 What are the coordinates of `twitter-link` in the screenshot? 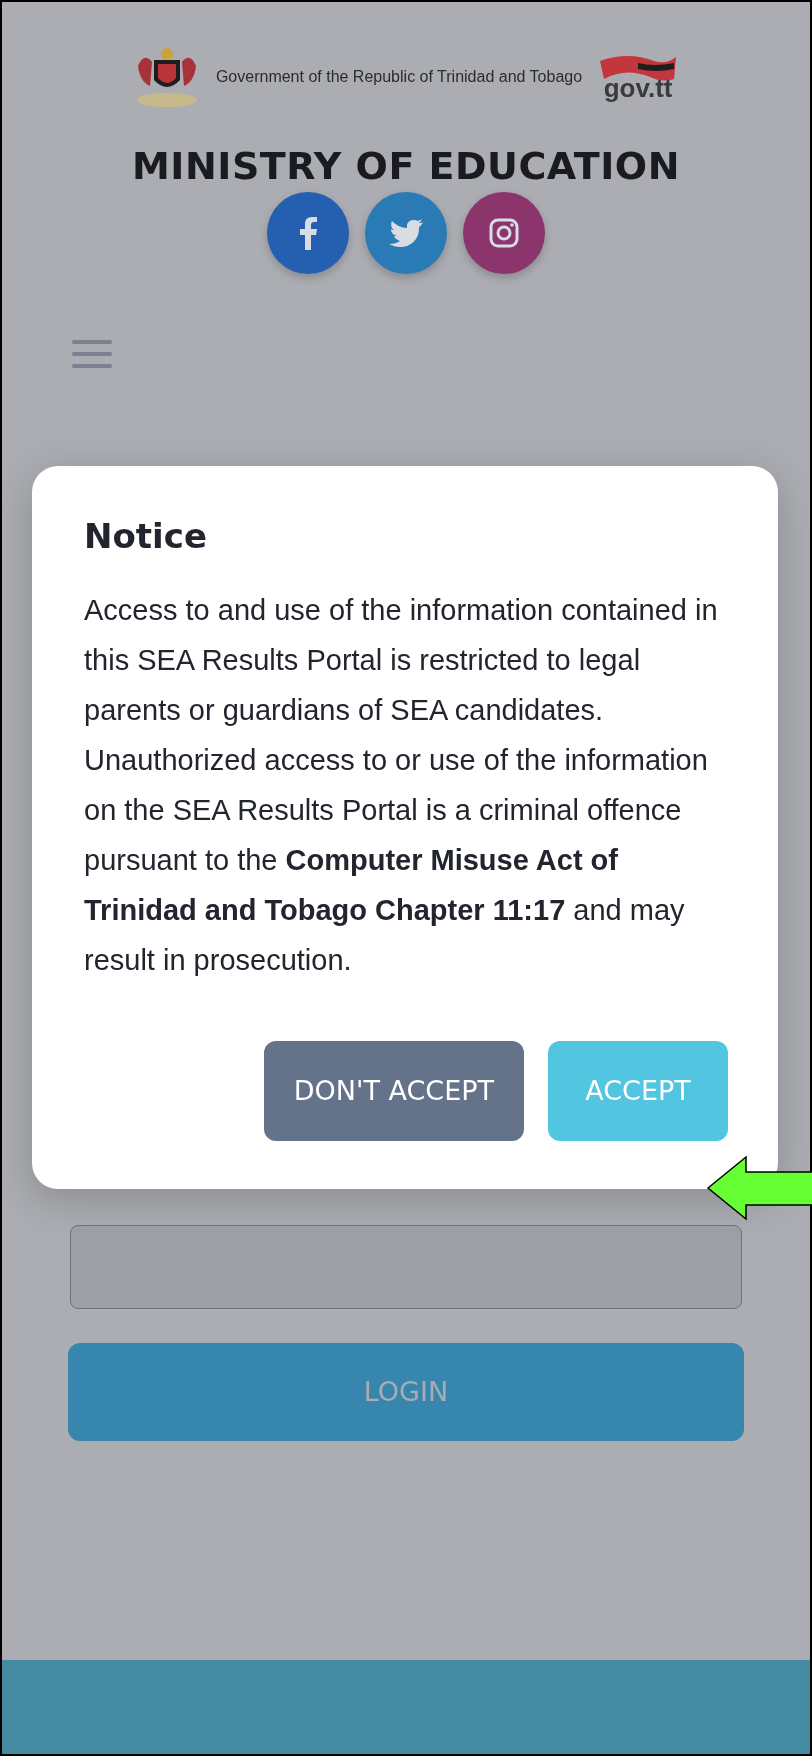 It's located at (406, 232).